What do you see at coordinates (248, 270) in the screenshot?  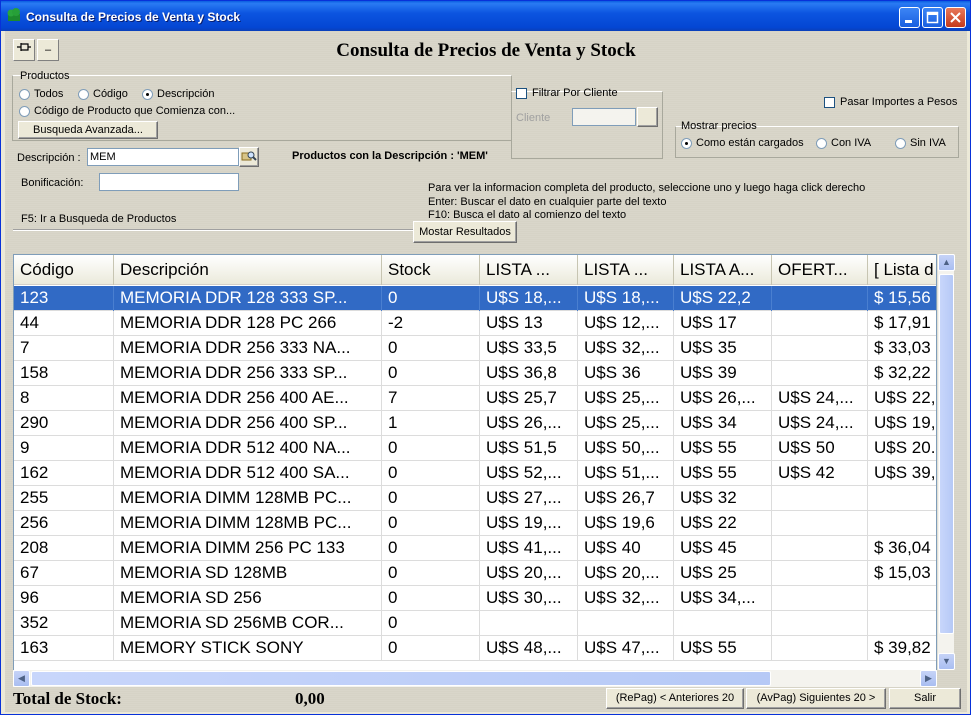 I see `column-header: Descripción` at bounding box center [248, 270].